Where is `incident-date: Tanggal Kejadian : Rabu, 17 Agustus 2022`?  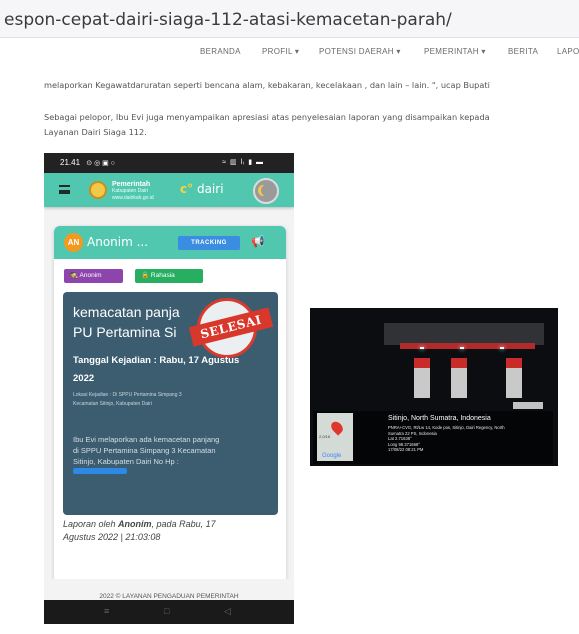
incident-date: Tanggal Kejadian : Rabu, 17 Agustus 2022 is located at coordinates (173, 370).